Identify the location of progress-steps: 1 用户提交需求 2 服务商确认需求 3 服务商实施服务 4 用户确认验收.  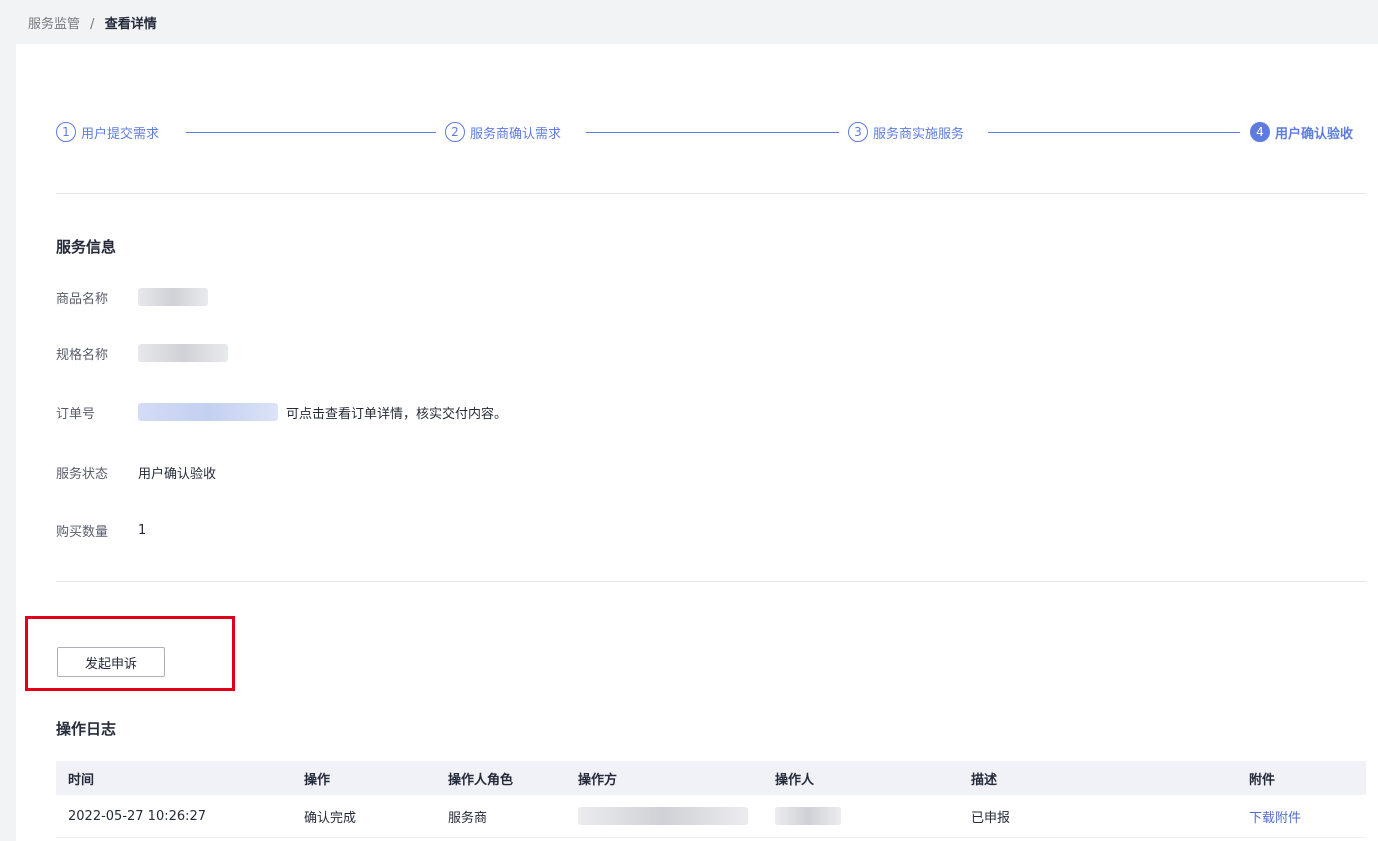
(711, 132).